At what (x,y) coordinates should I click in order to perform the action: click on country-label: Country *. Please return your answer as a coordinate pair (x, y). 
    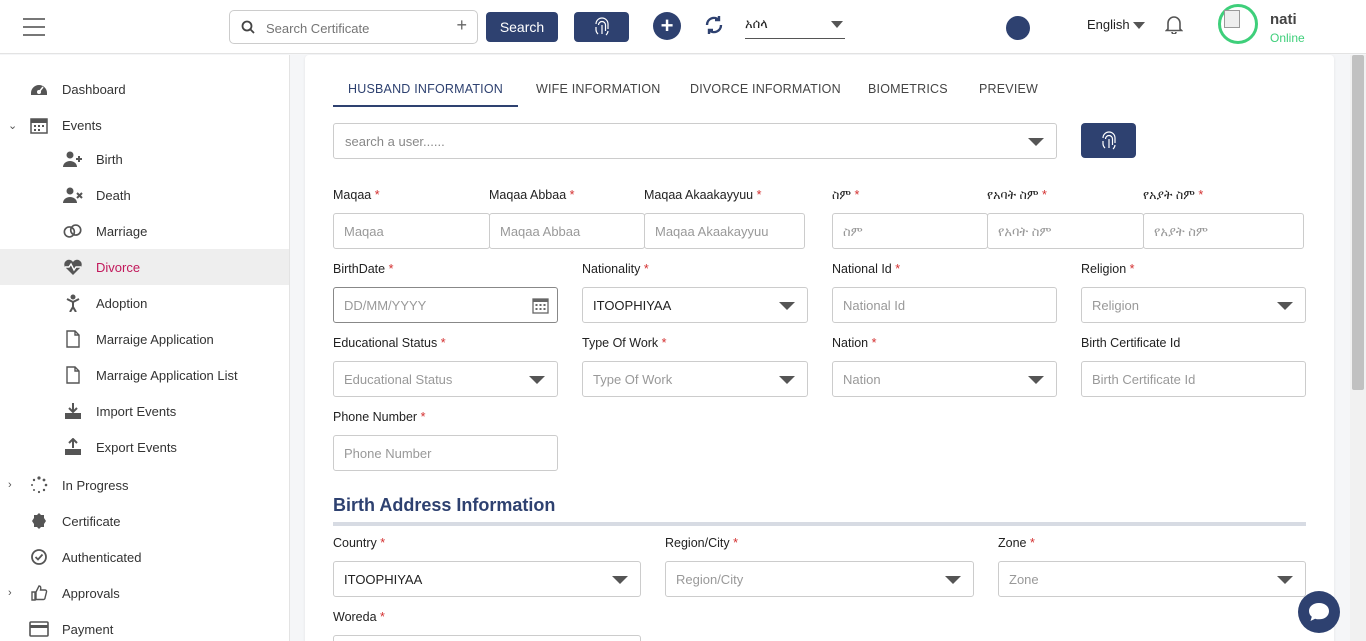
    Looking at the image, I should click on (359, 543).